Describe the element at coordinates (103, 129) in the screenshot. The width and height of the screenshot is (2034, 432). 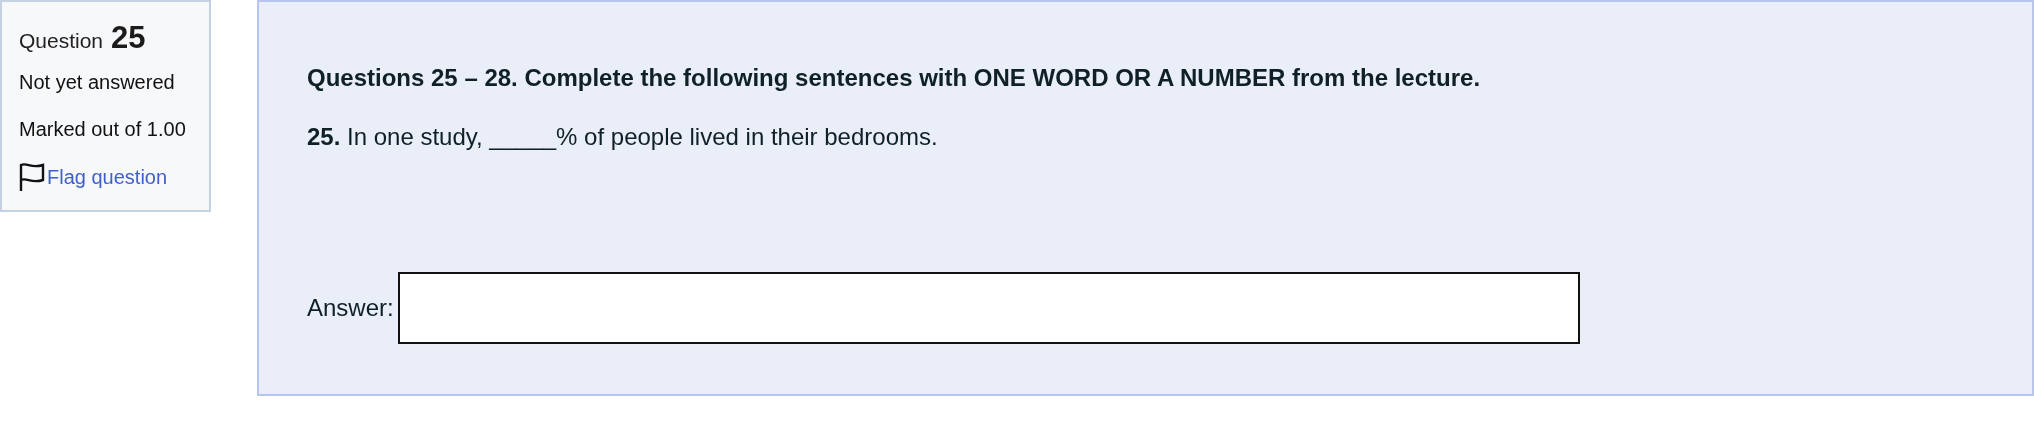
I see `question-grade: Marked out of 1.00` at that location.